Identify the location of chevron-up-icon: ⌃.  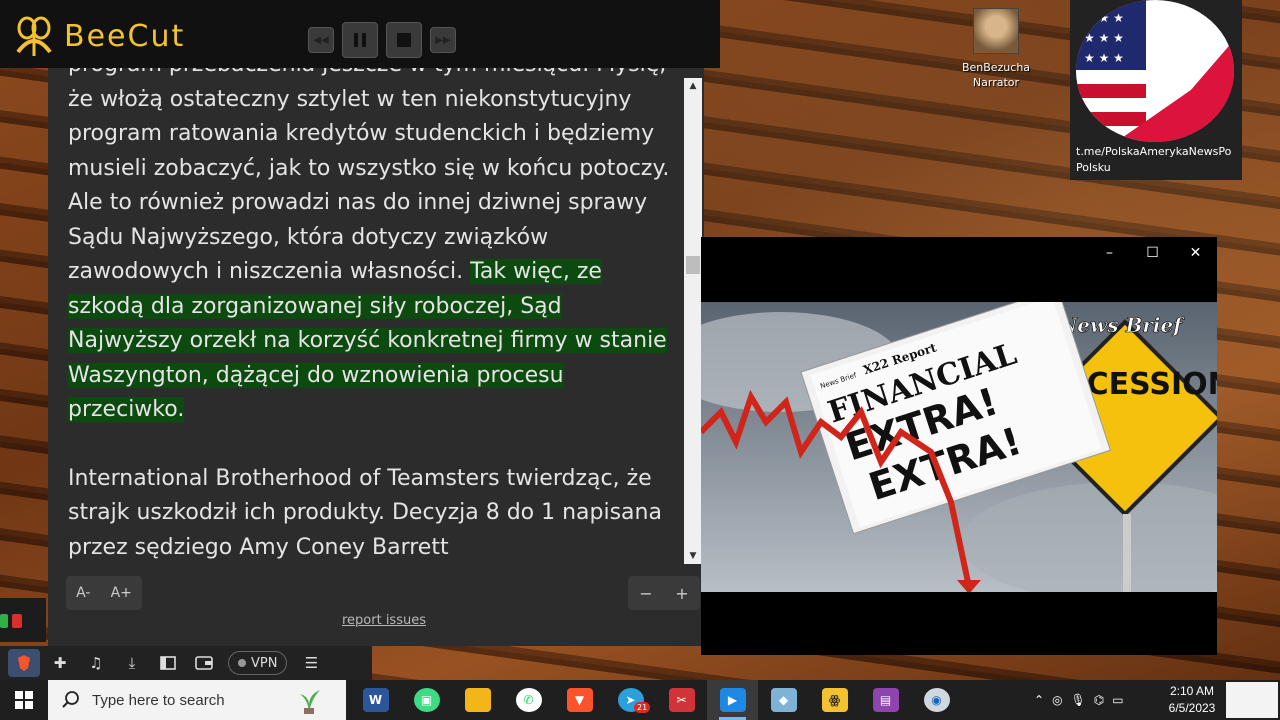
(1039, 700).